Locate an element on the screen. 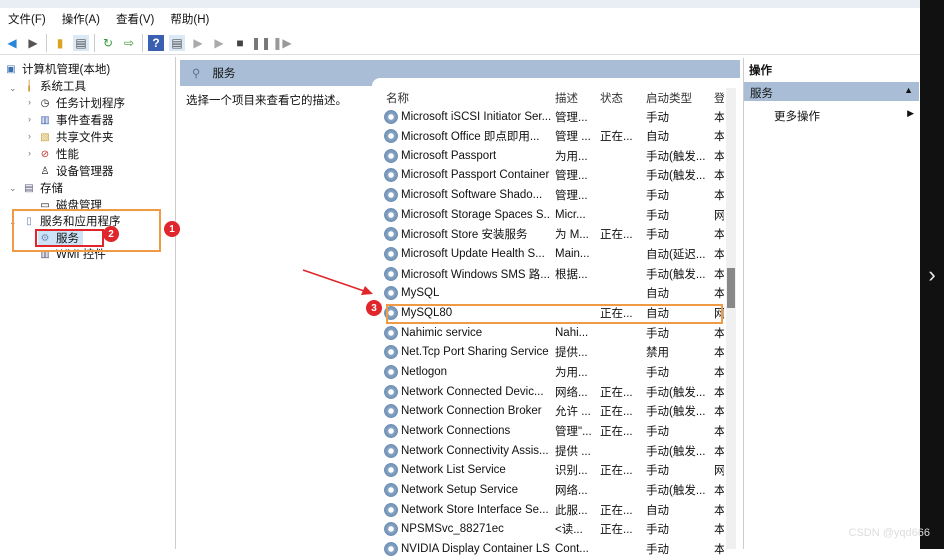 This screenshot has width=944, height=558. service-logon: 网 is located at coordinates (719, 471).